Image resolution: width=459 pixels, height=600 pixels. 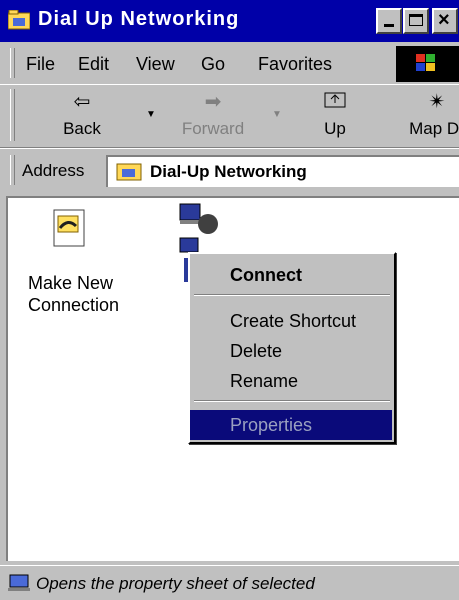 What do you see at coordinates (93, 64) in the screenshot?
I see `menu-edit: Edit` at bounding box center [93, 64].